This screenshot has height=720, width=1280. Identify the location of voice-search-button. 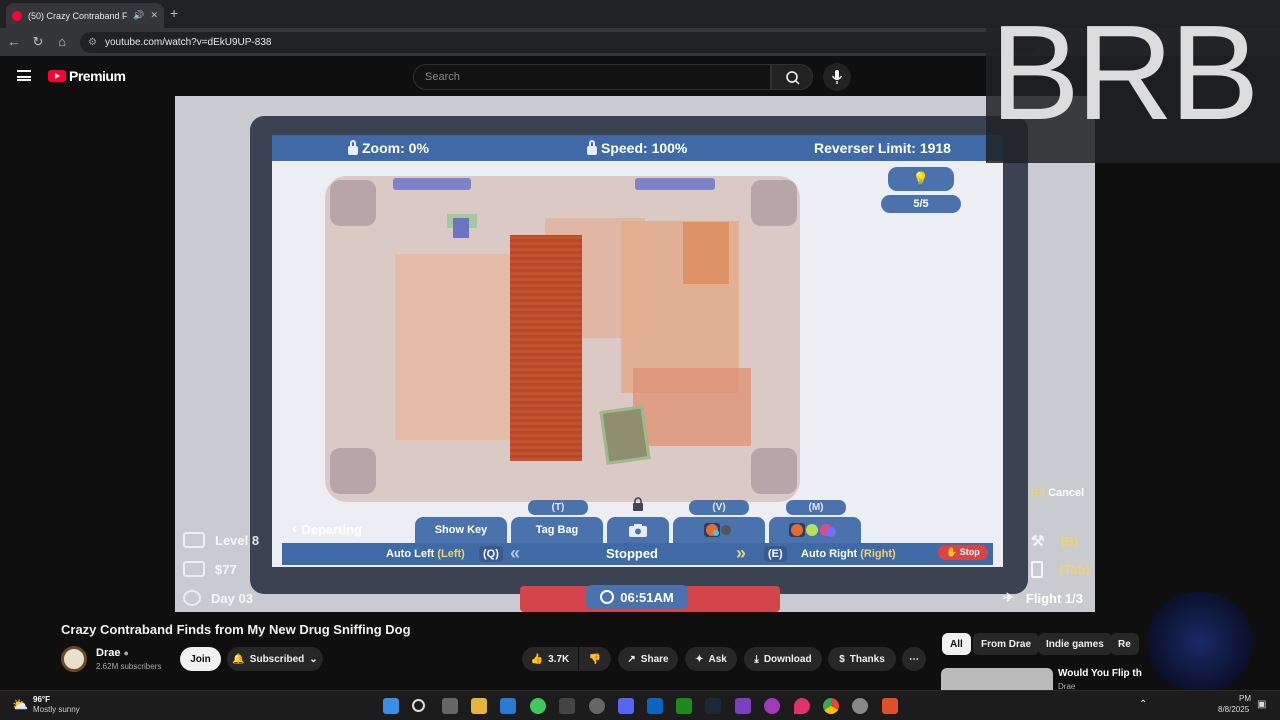
(837, 77).